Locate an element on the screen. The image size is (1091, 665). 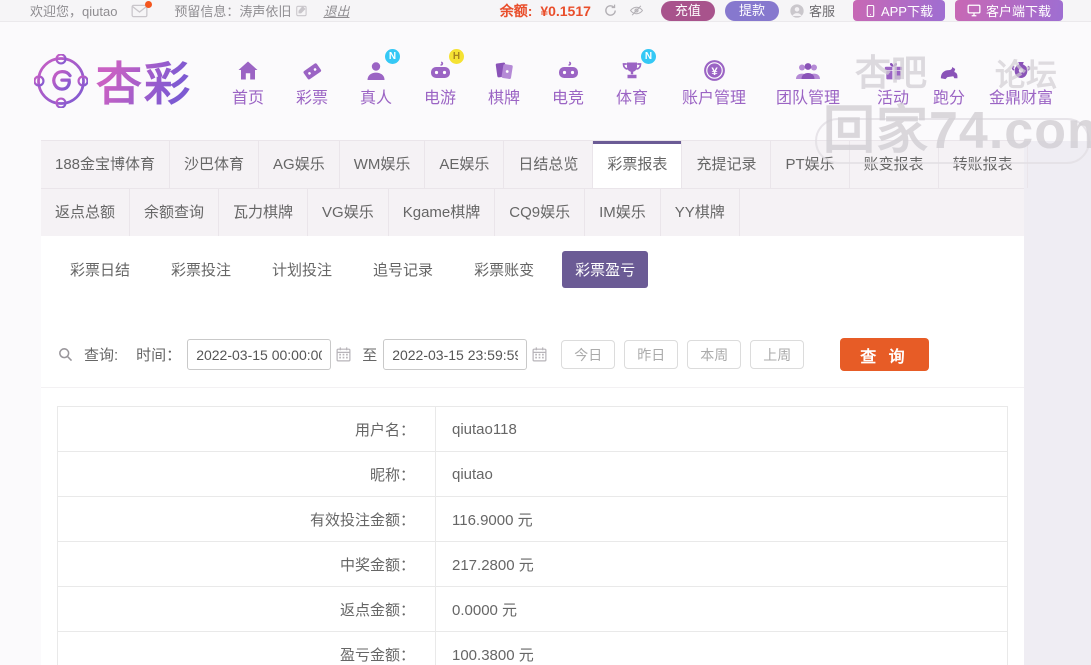
tab-pt: PT娱乐 is located at coordinates (810, 164).